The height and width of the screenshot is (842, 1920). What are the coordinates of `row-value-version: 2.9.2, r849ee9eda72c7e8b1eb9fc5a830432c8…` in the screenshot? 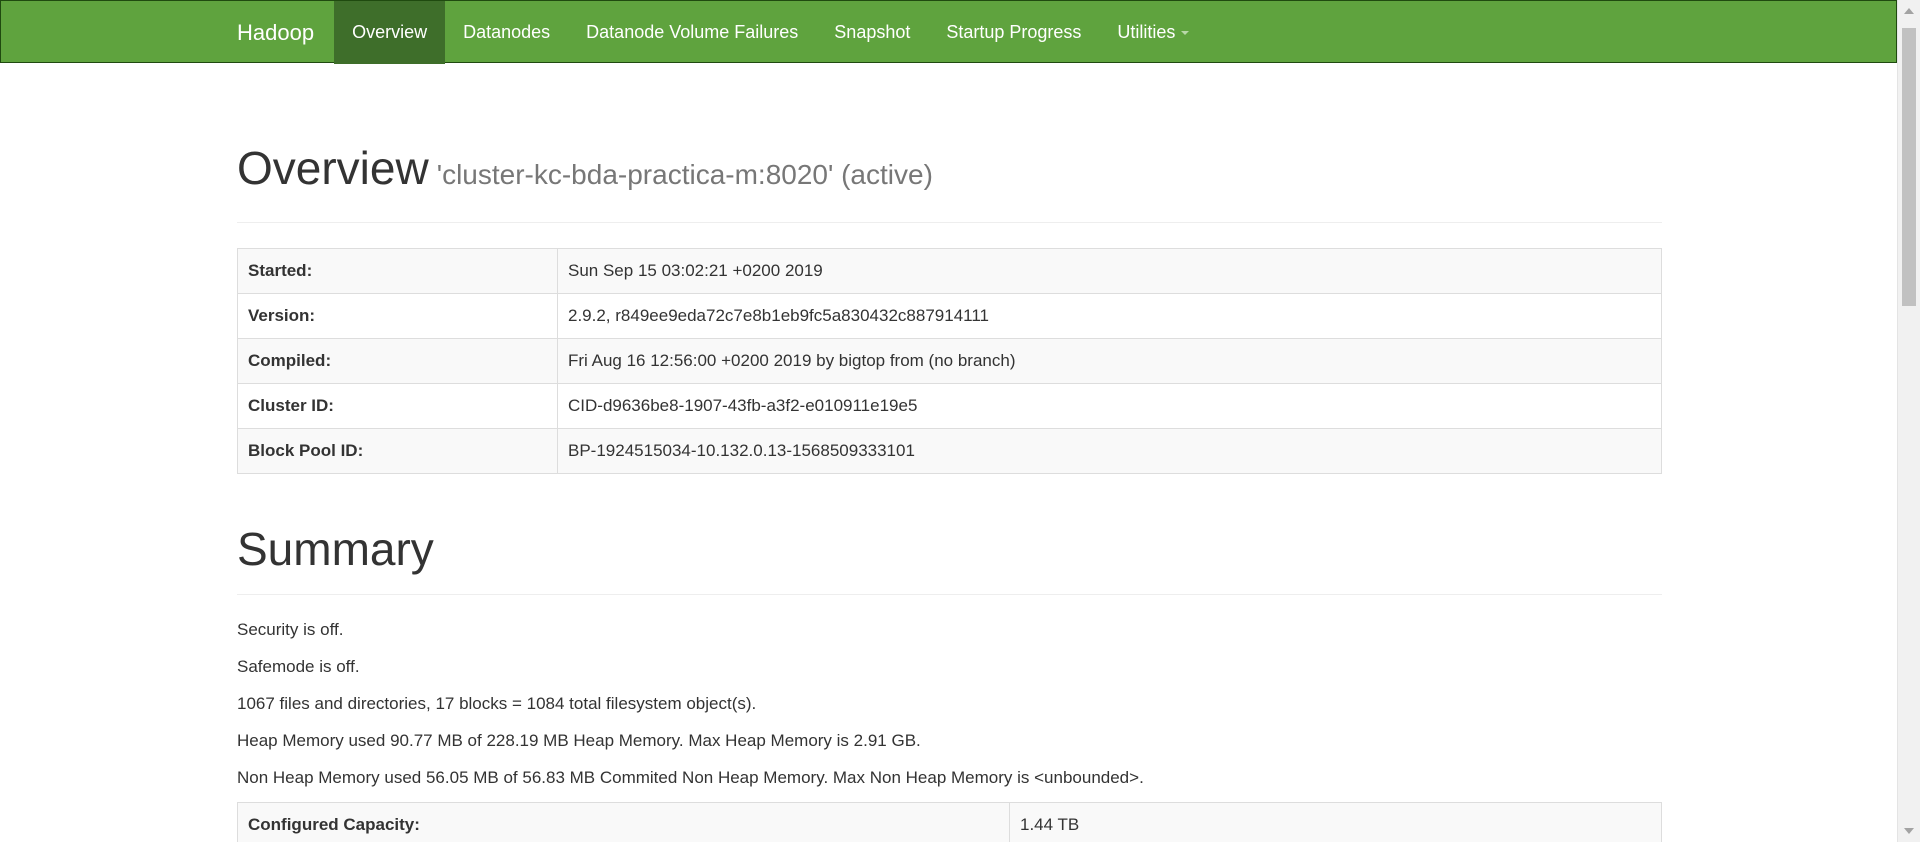 It's located at (1109, 316).